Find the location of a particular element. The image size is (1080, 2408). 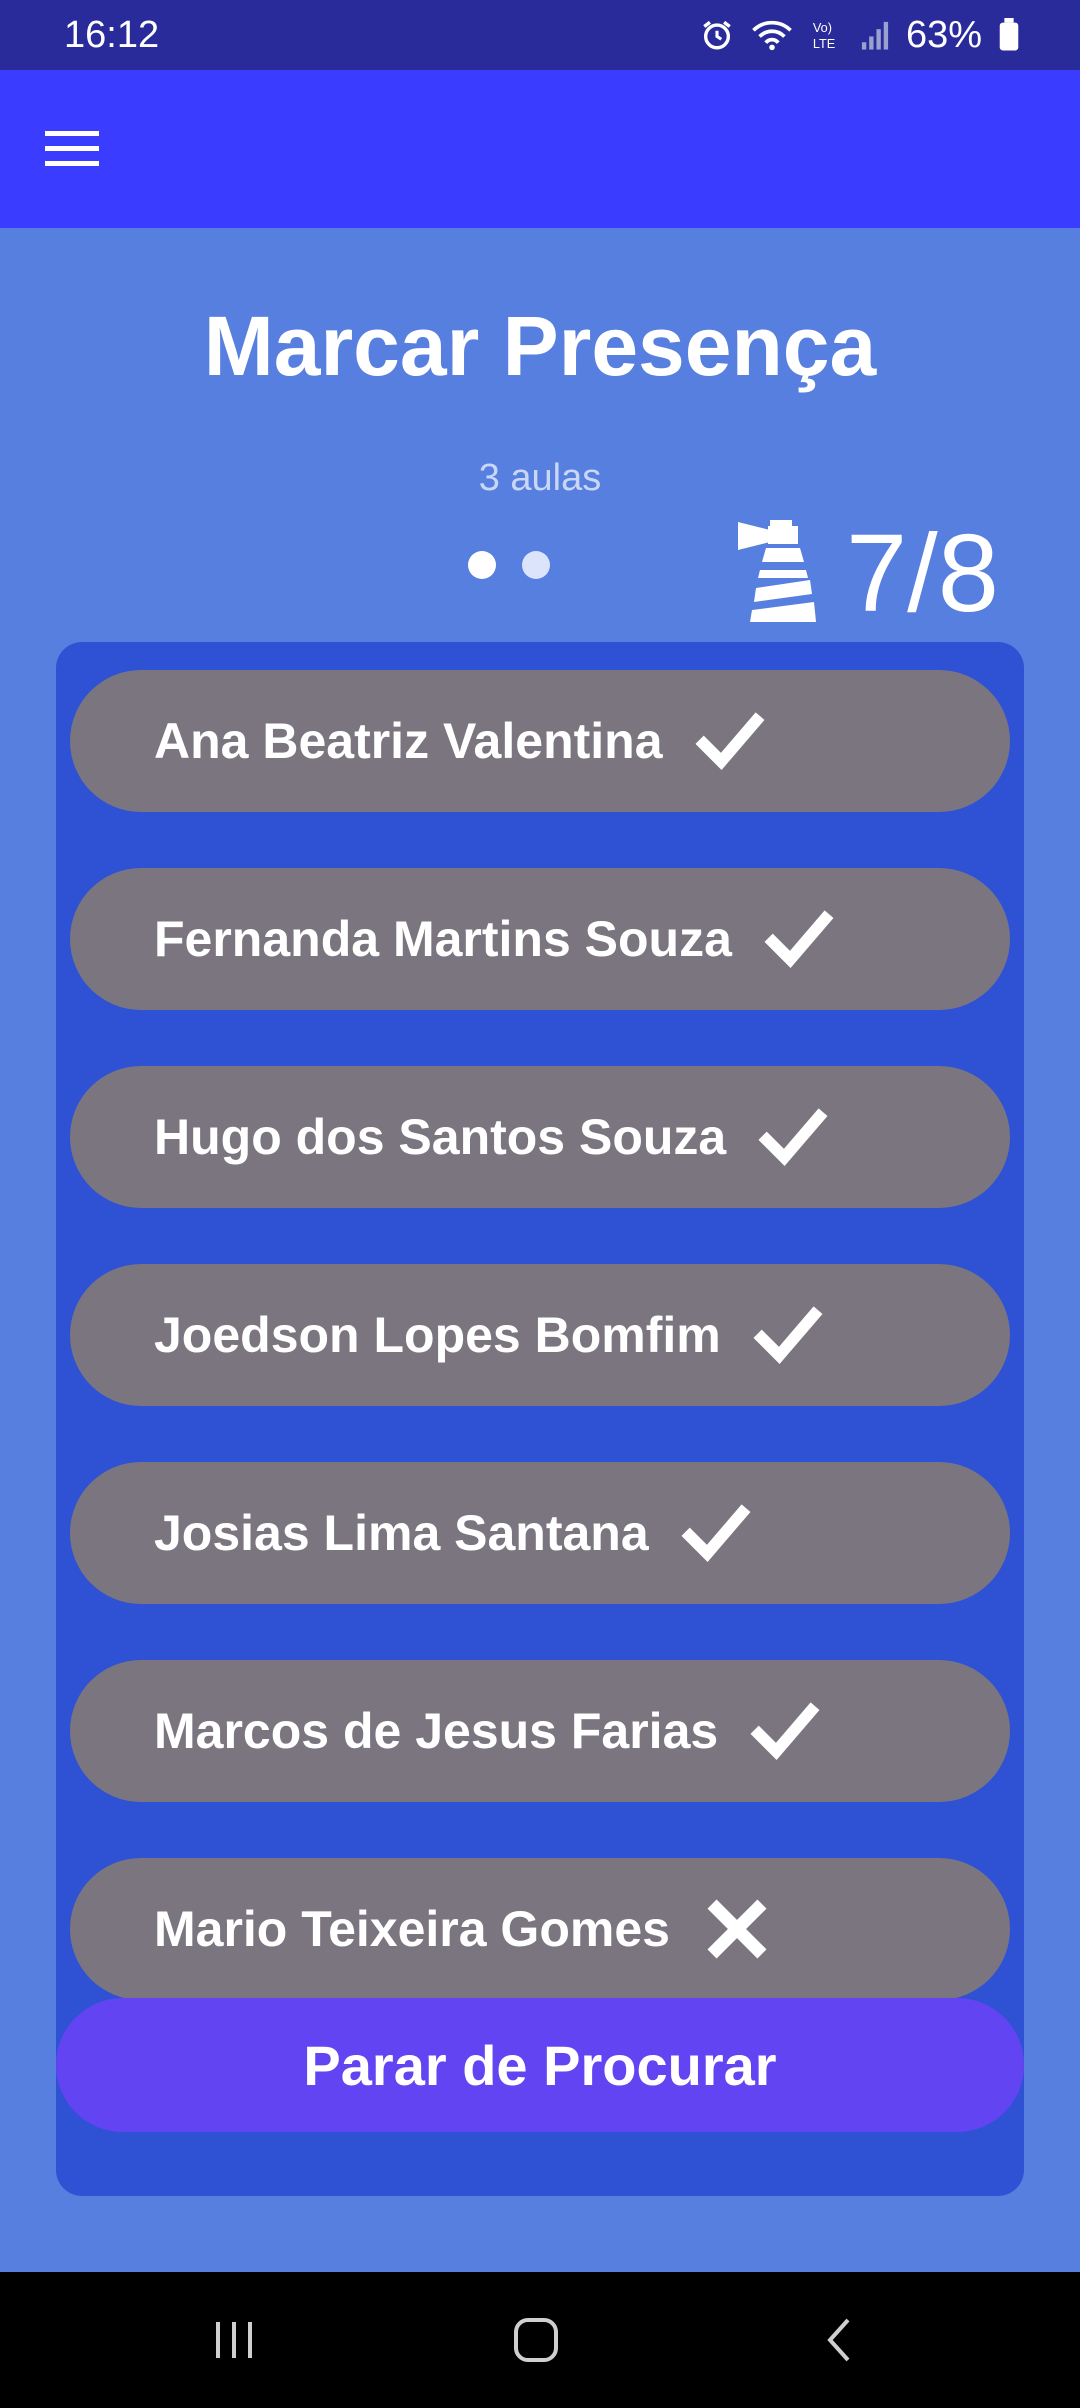

stop-searching-button: Parar de Procurar is located at coordinates (540, 2065).